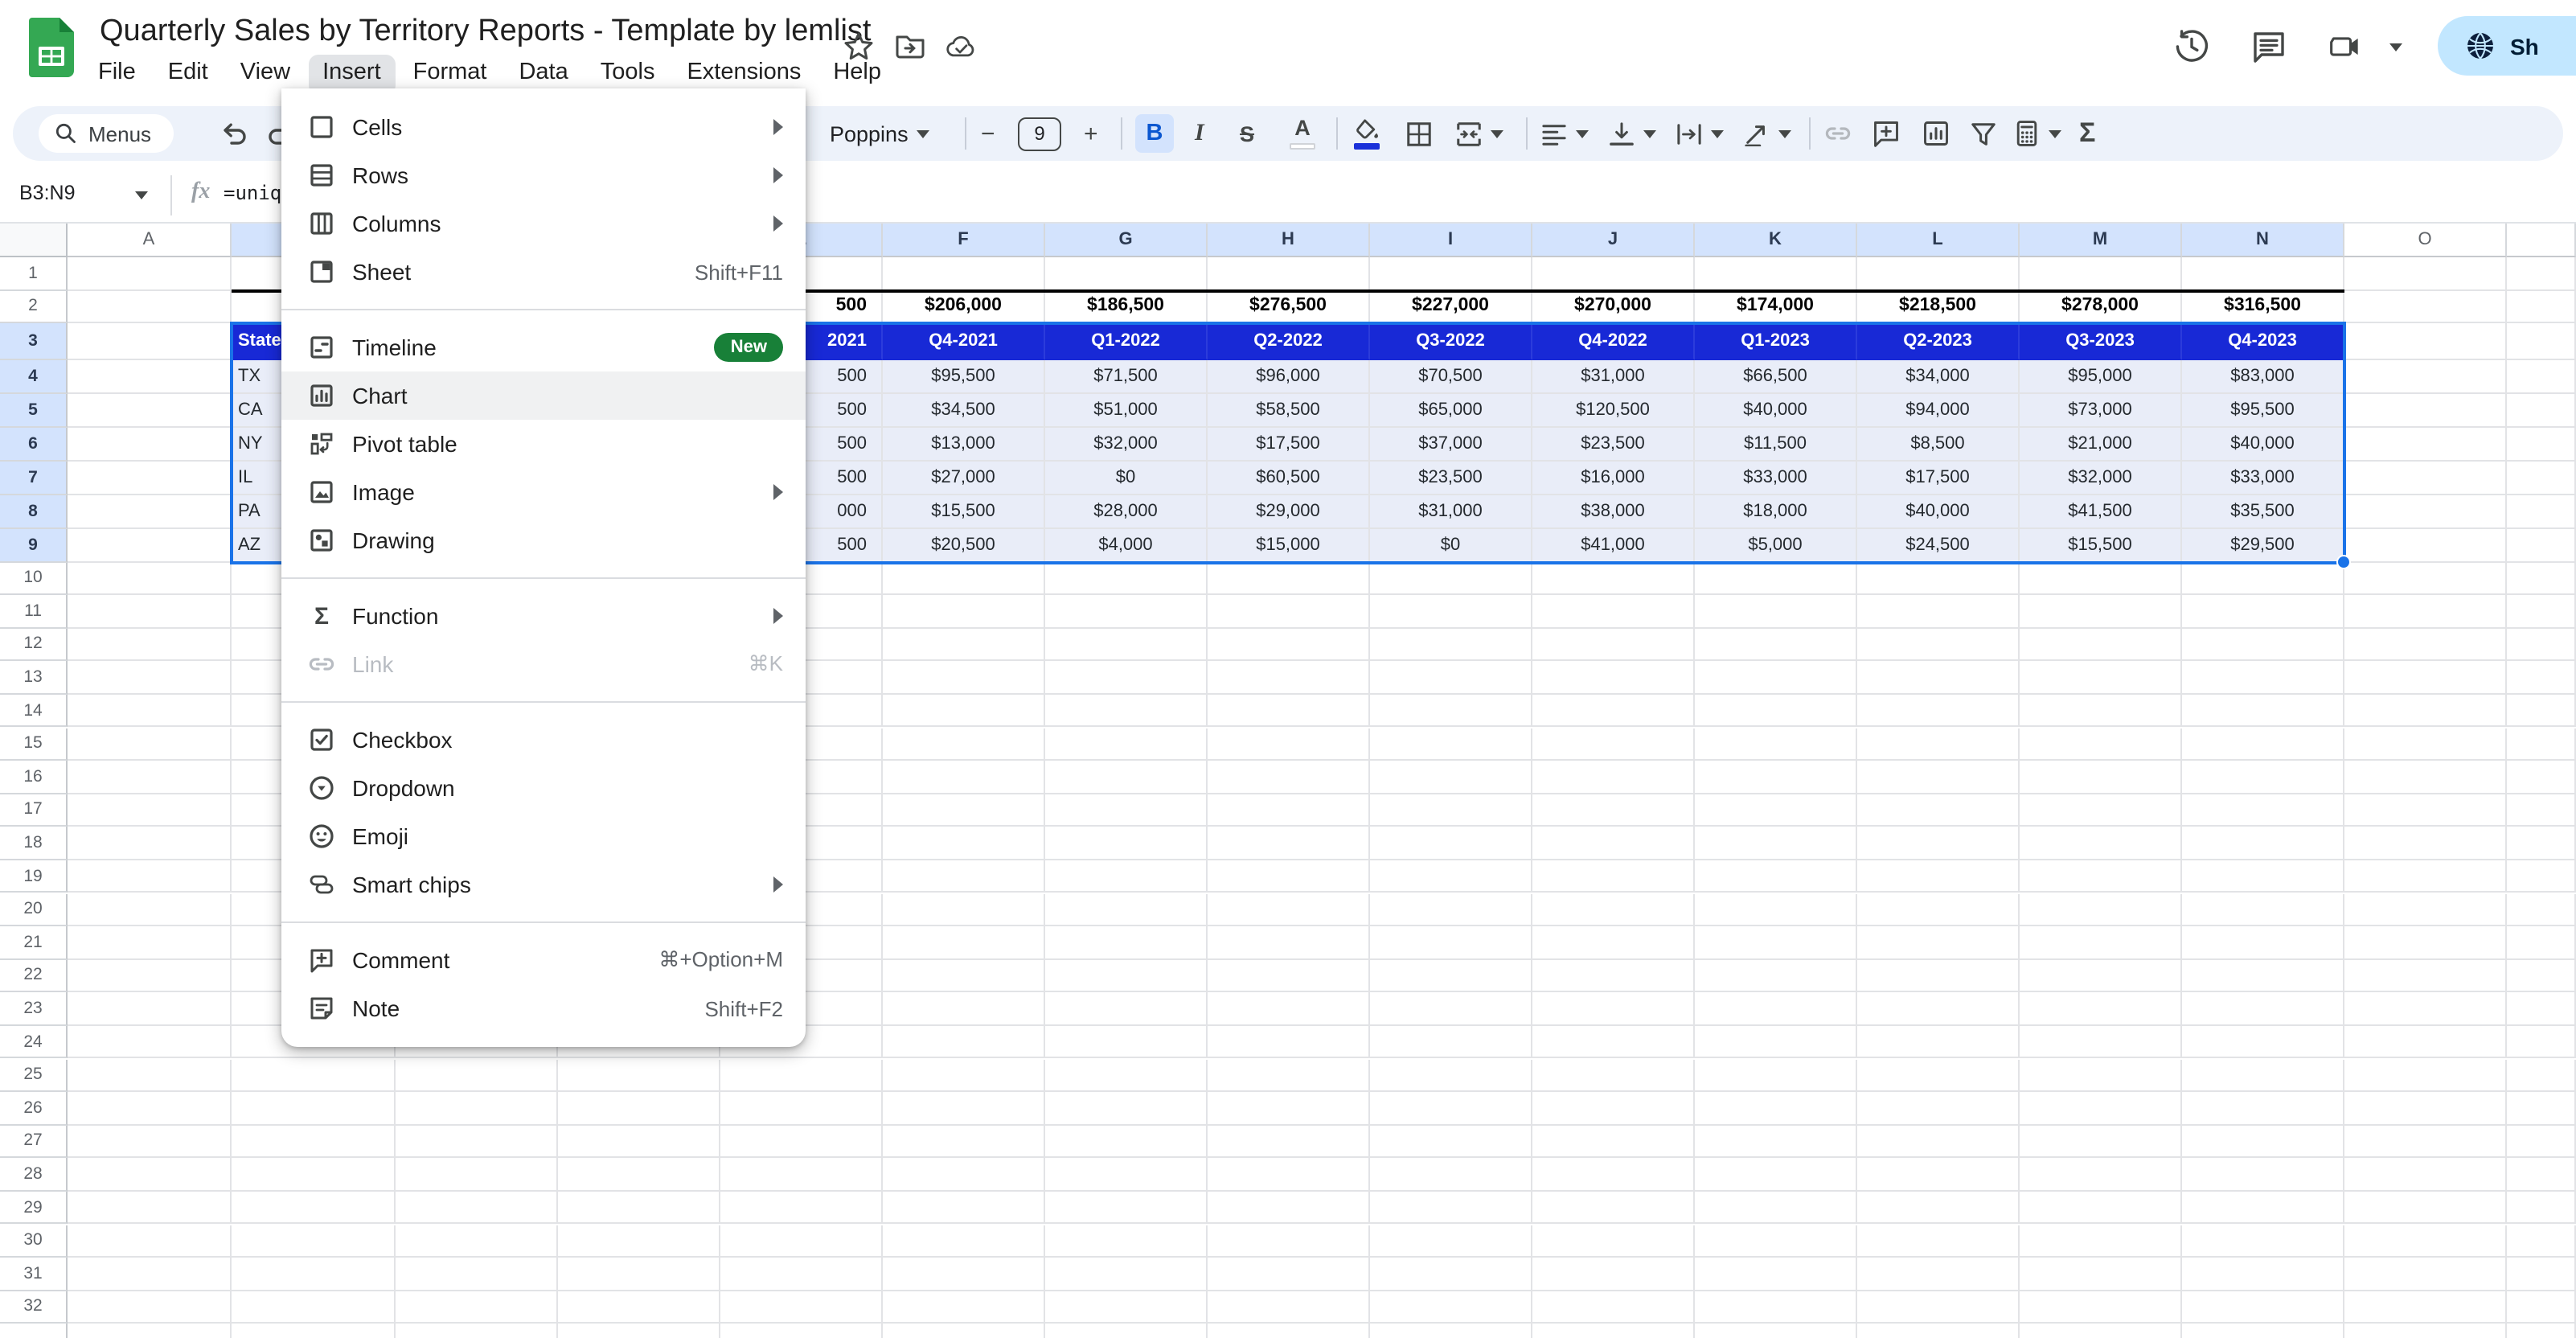  What do you see at coordinates (1289, 1109) in the screenshot?
I see `cell-H26` at bounding box center [1289, 1109].